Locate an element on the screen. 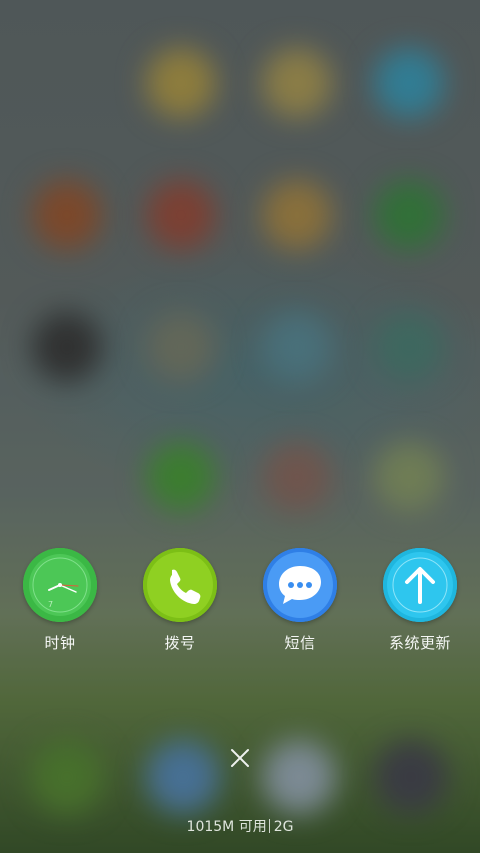  memory-status: 1015M 可用 2G is located at coordinates (240, 826).